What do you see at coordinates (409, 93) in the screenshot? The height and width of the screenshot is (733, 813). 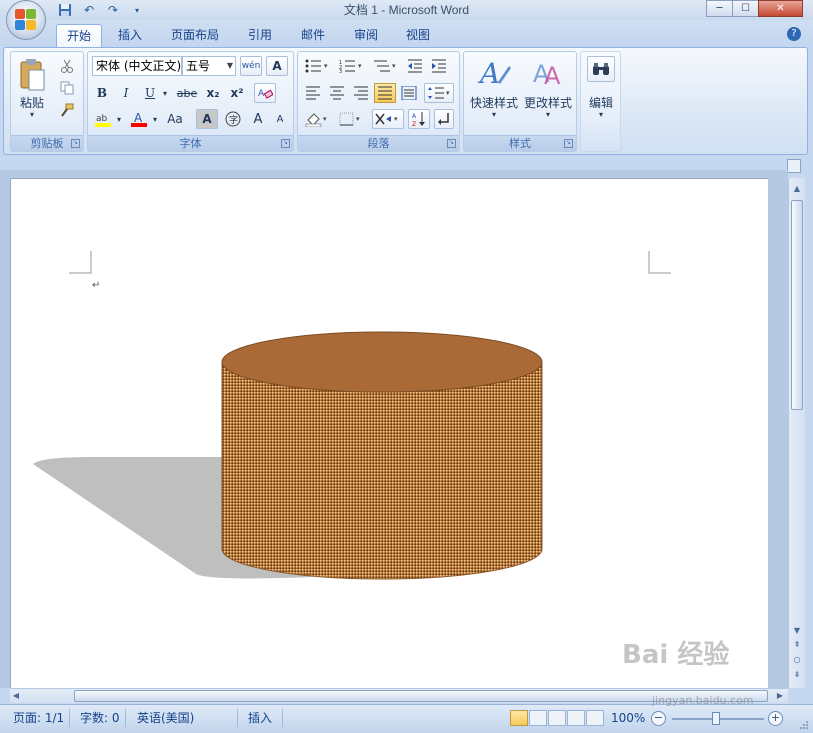 I see `distributed-icon` at bounding box center [409, 93].